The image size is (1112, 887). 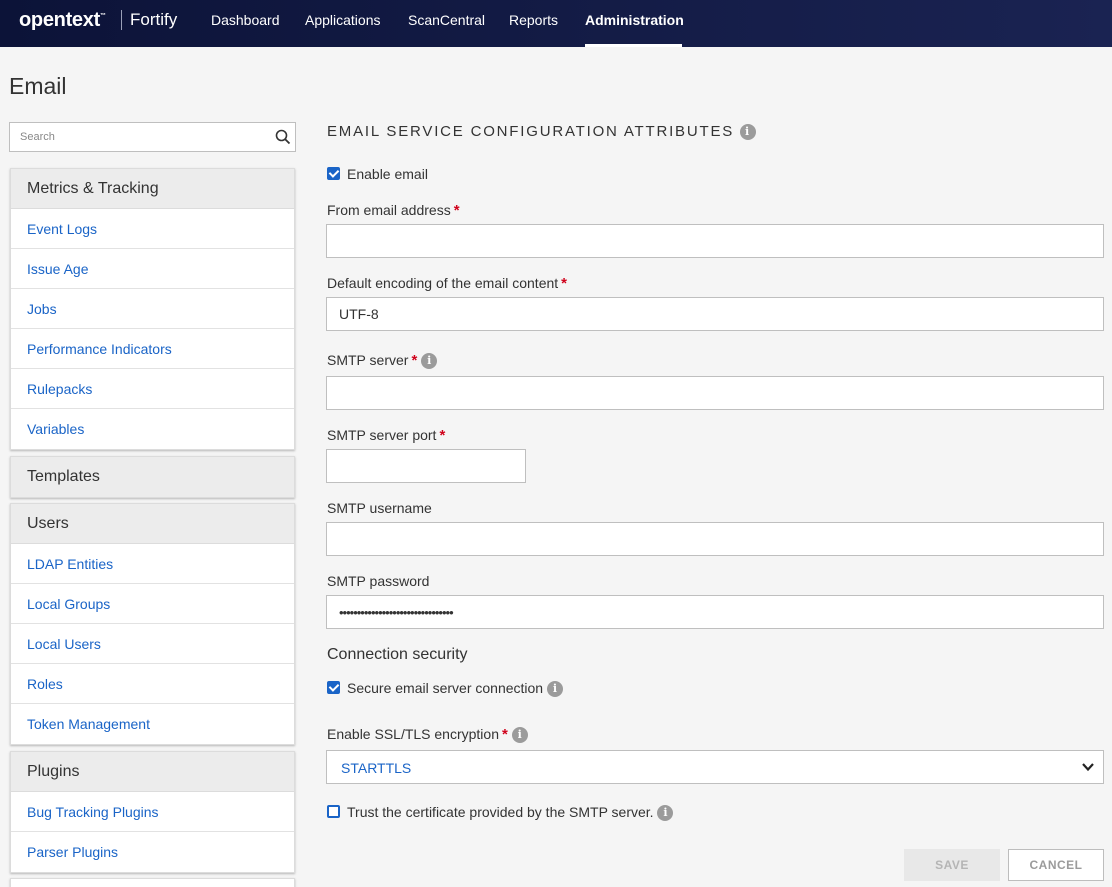 I want to click on sidebar-item-jobs: Jobs, so click(x=152, y=309).